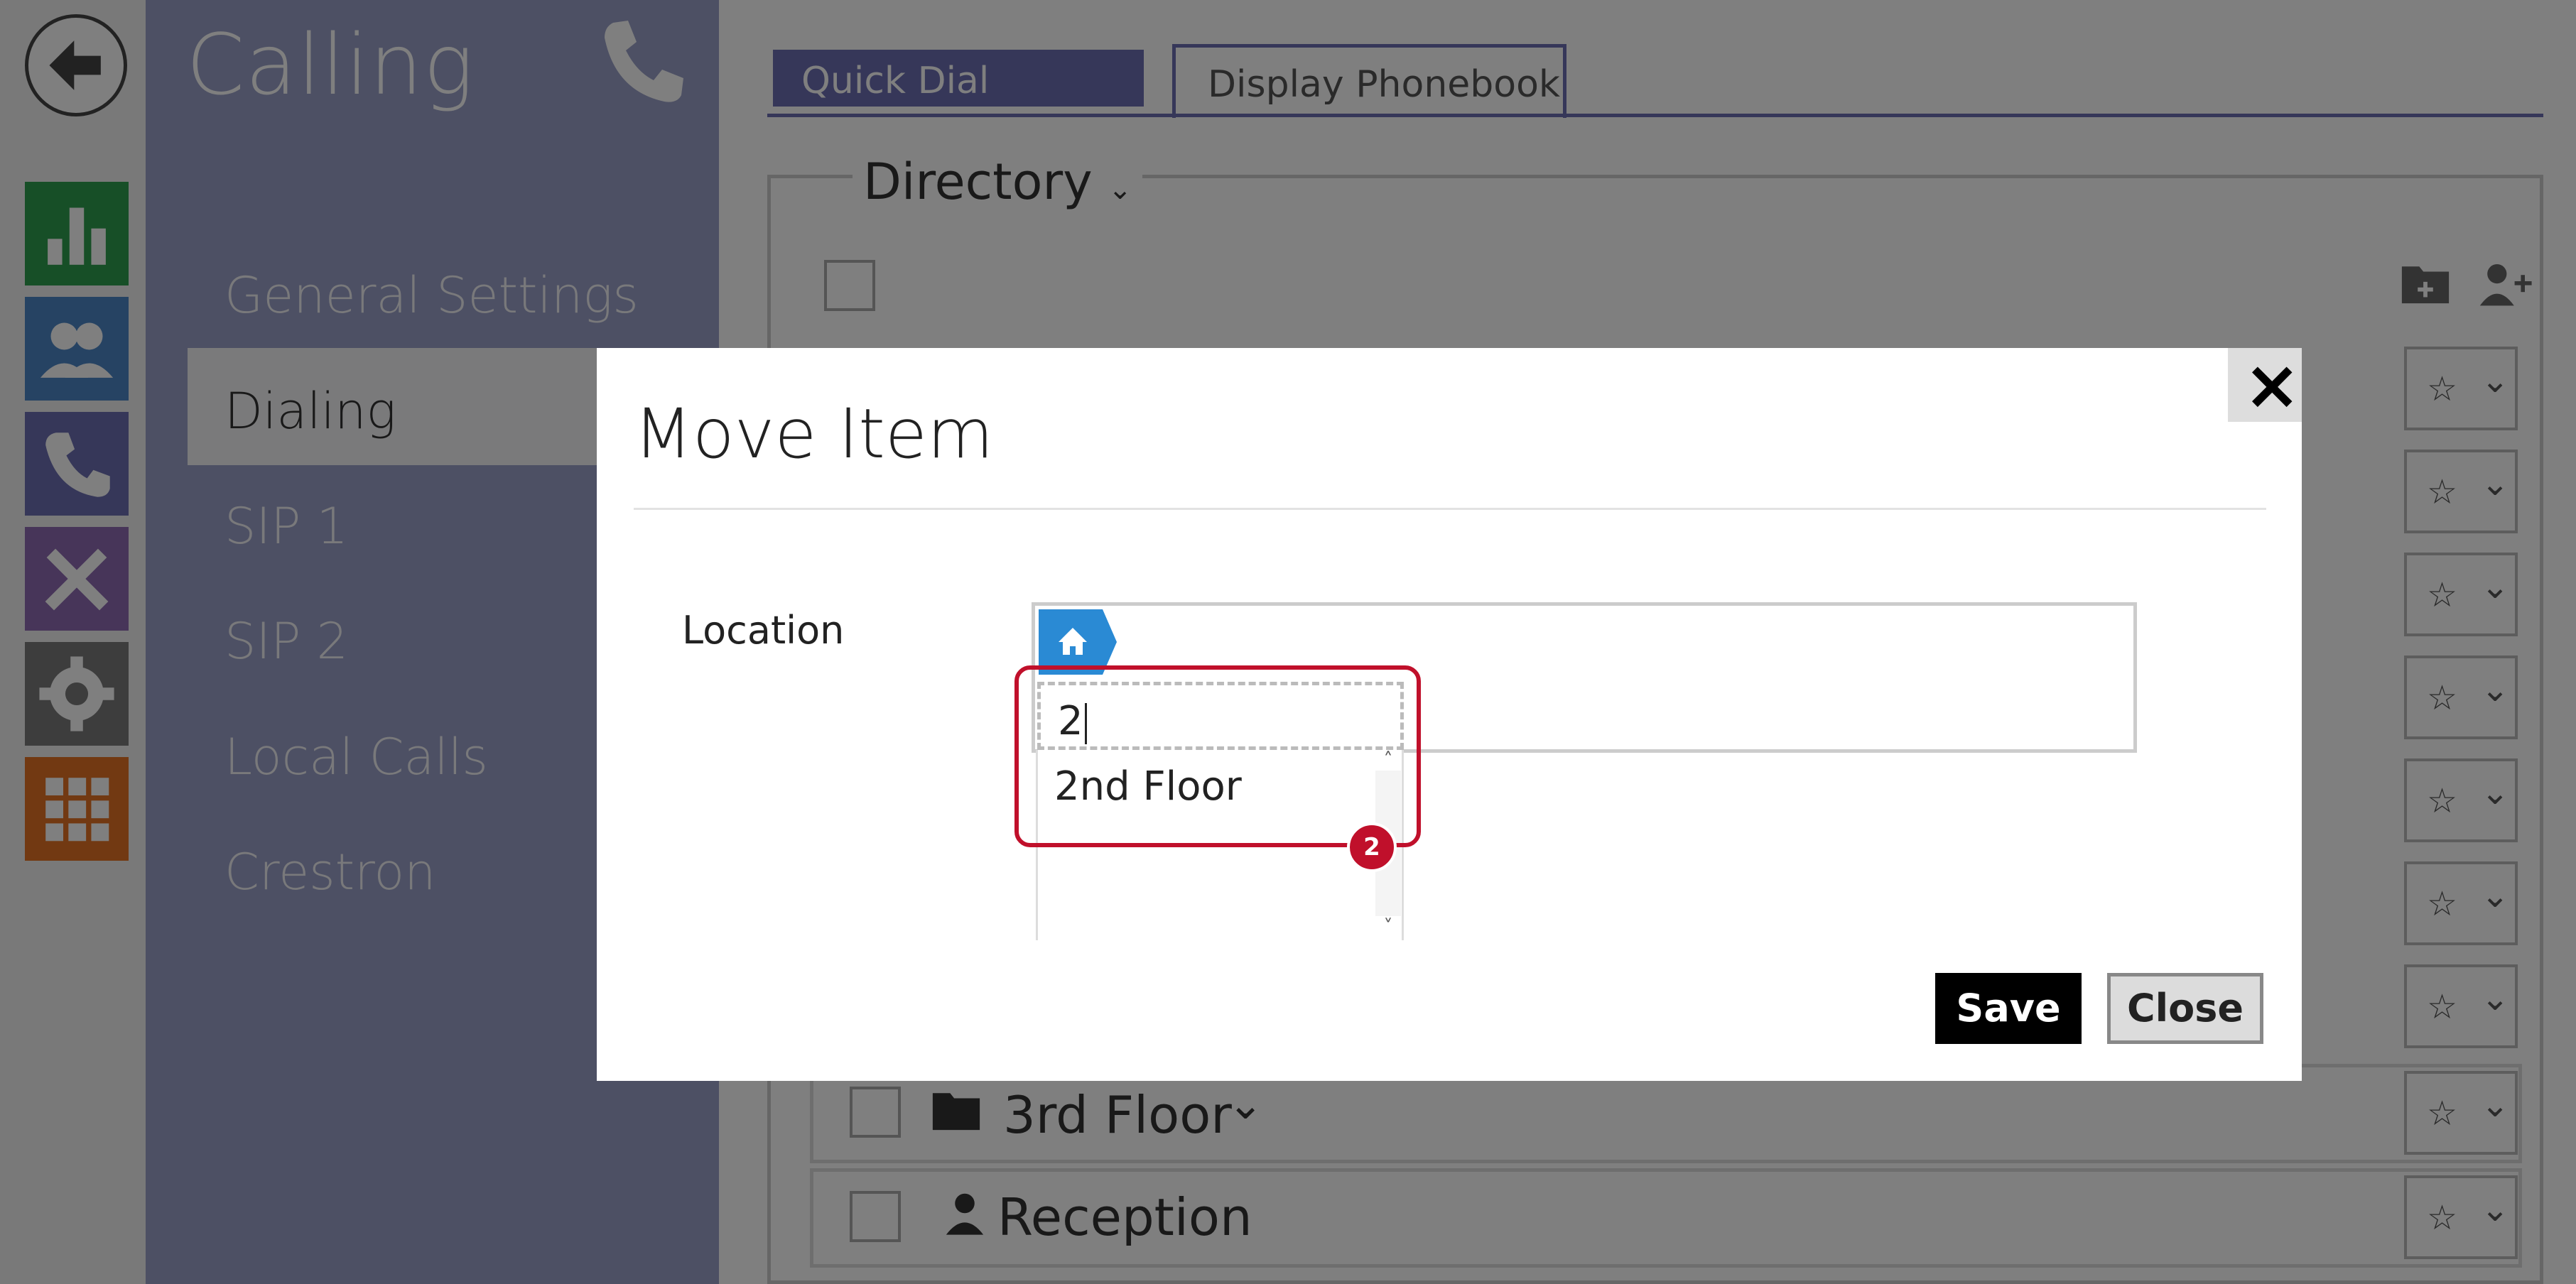 This screenshot has width=2576, height=1284. What do you see at coordinates (1450, 509) in the screenshot?
I see `dialog-divider` at bounding box center [1450, 509].